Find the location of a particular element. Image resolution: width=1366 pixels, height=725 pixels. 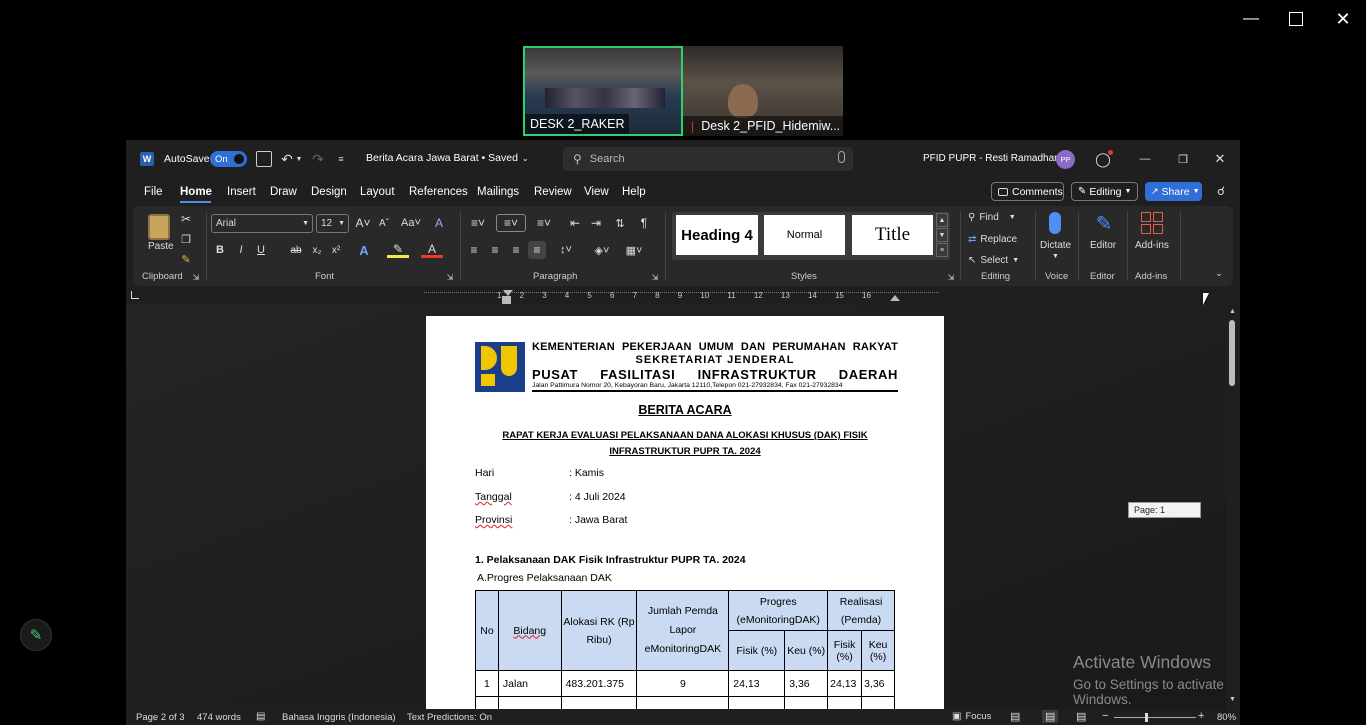

zoom-in-icon: + is located at coordinates (1201, 716).